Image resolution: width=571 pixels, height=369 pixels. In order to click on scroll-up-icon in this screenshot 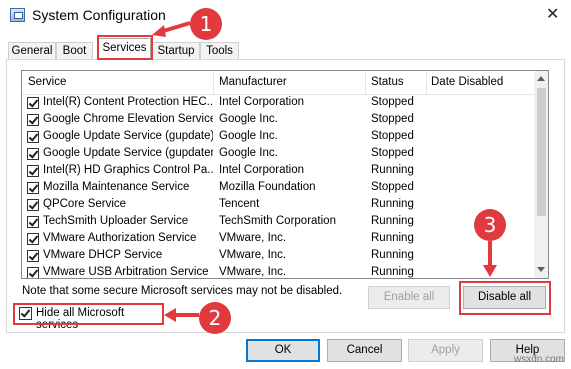, I will do `click(541, 78)`.